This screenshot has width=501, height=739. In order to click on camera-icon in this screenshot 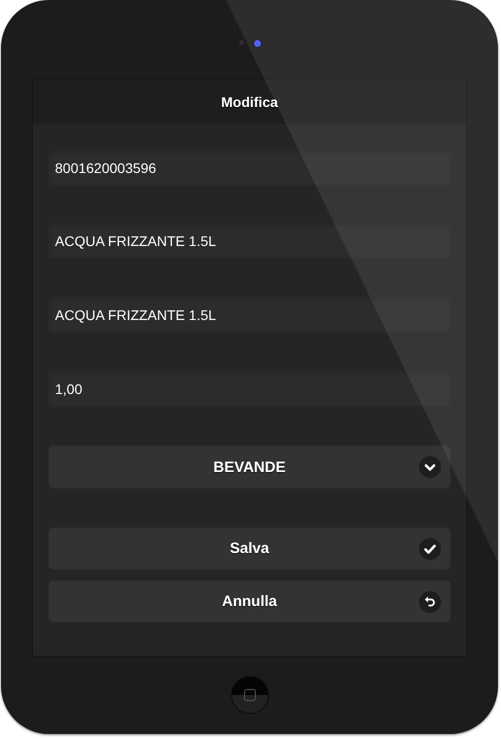, I will do `click(257, 43)`.